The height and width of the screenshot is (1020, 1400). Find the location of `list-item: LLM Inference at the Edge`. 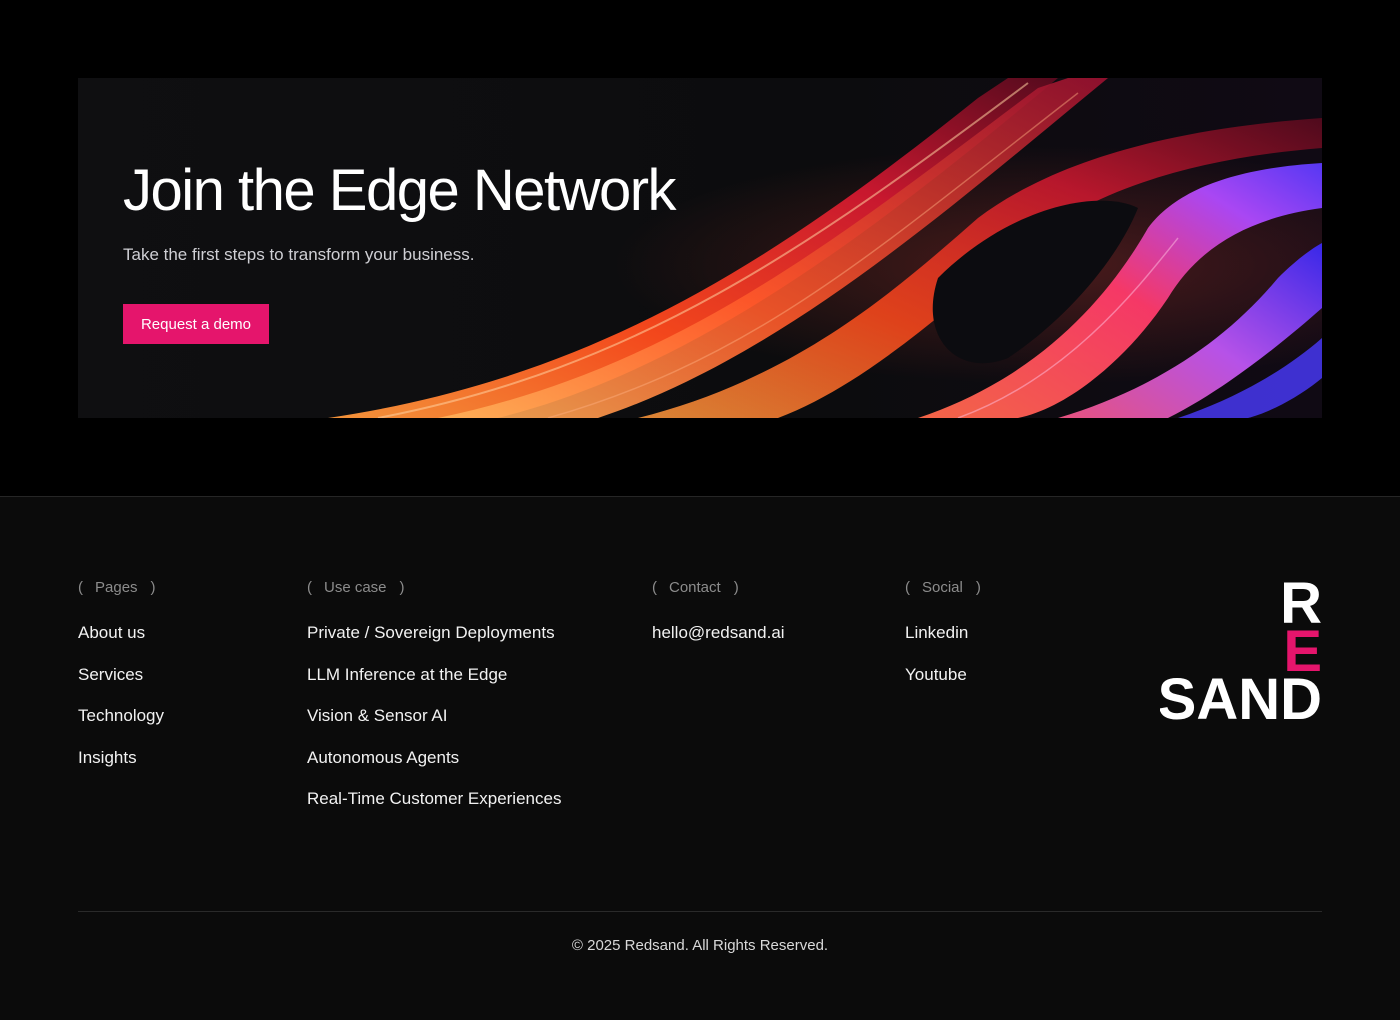

list-item: LLM Inference at the Edge is located at coordinates (434, 686).